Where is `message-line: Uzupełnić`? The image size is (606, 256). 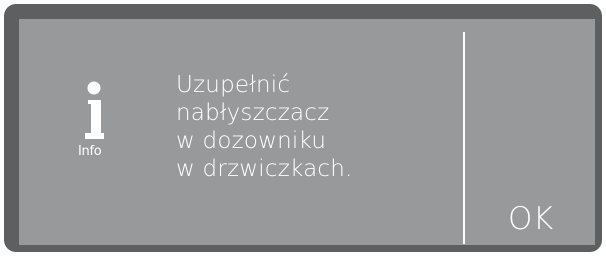
message-line: Uzupełnić is located at coordinates (233, 85).